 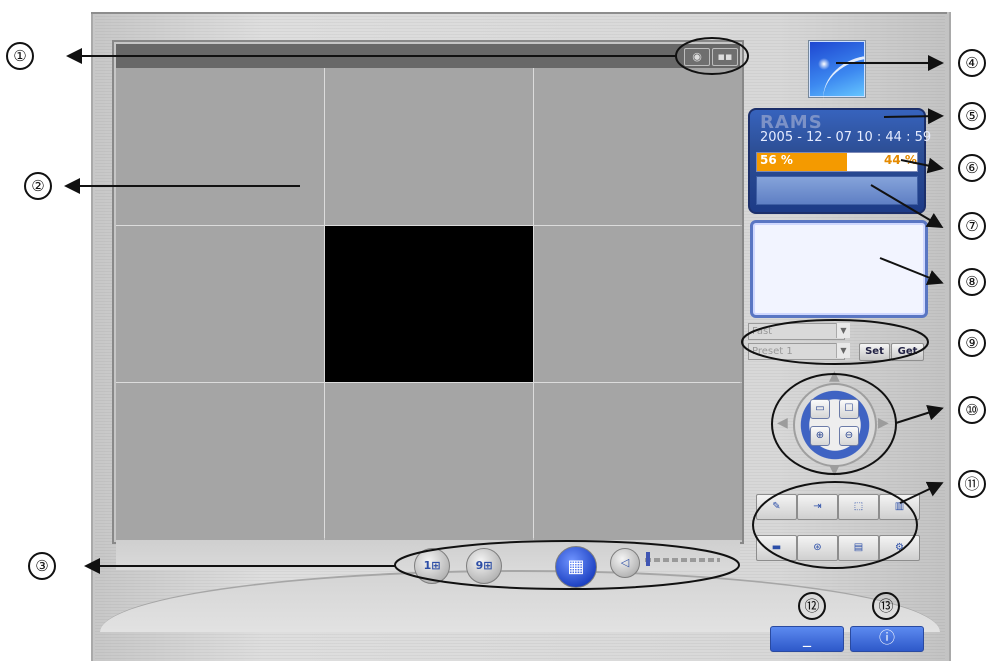 I want to click on callout-9-ellipse, so click(x=835, y=342).